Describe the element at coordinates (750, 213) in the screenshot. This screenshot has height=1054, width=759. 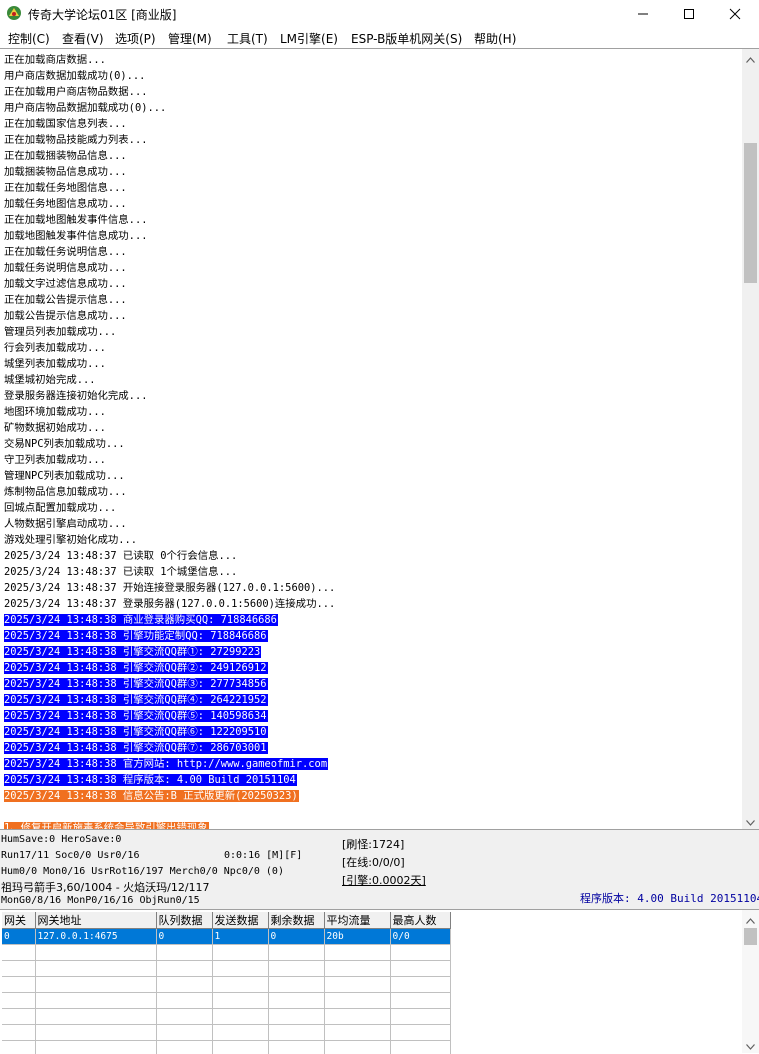
I see `scroll-thumb` at that location.